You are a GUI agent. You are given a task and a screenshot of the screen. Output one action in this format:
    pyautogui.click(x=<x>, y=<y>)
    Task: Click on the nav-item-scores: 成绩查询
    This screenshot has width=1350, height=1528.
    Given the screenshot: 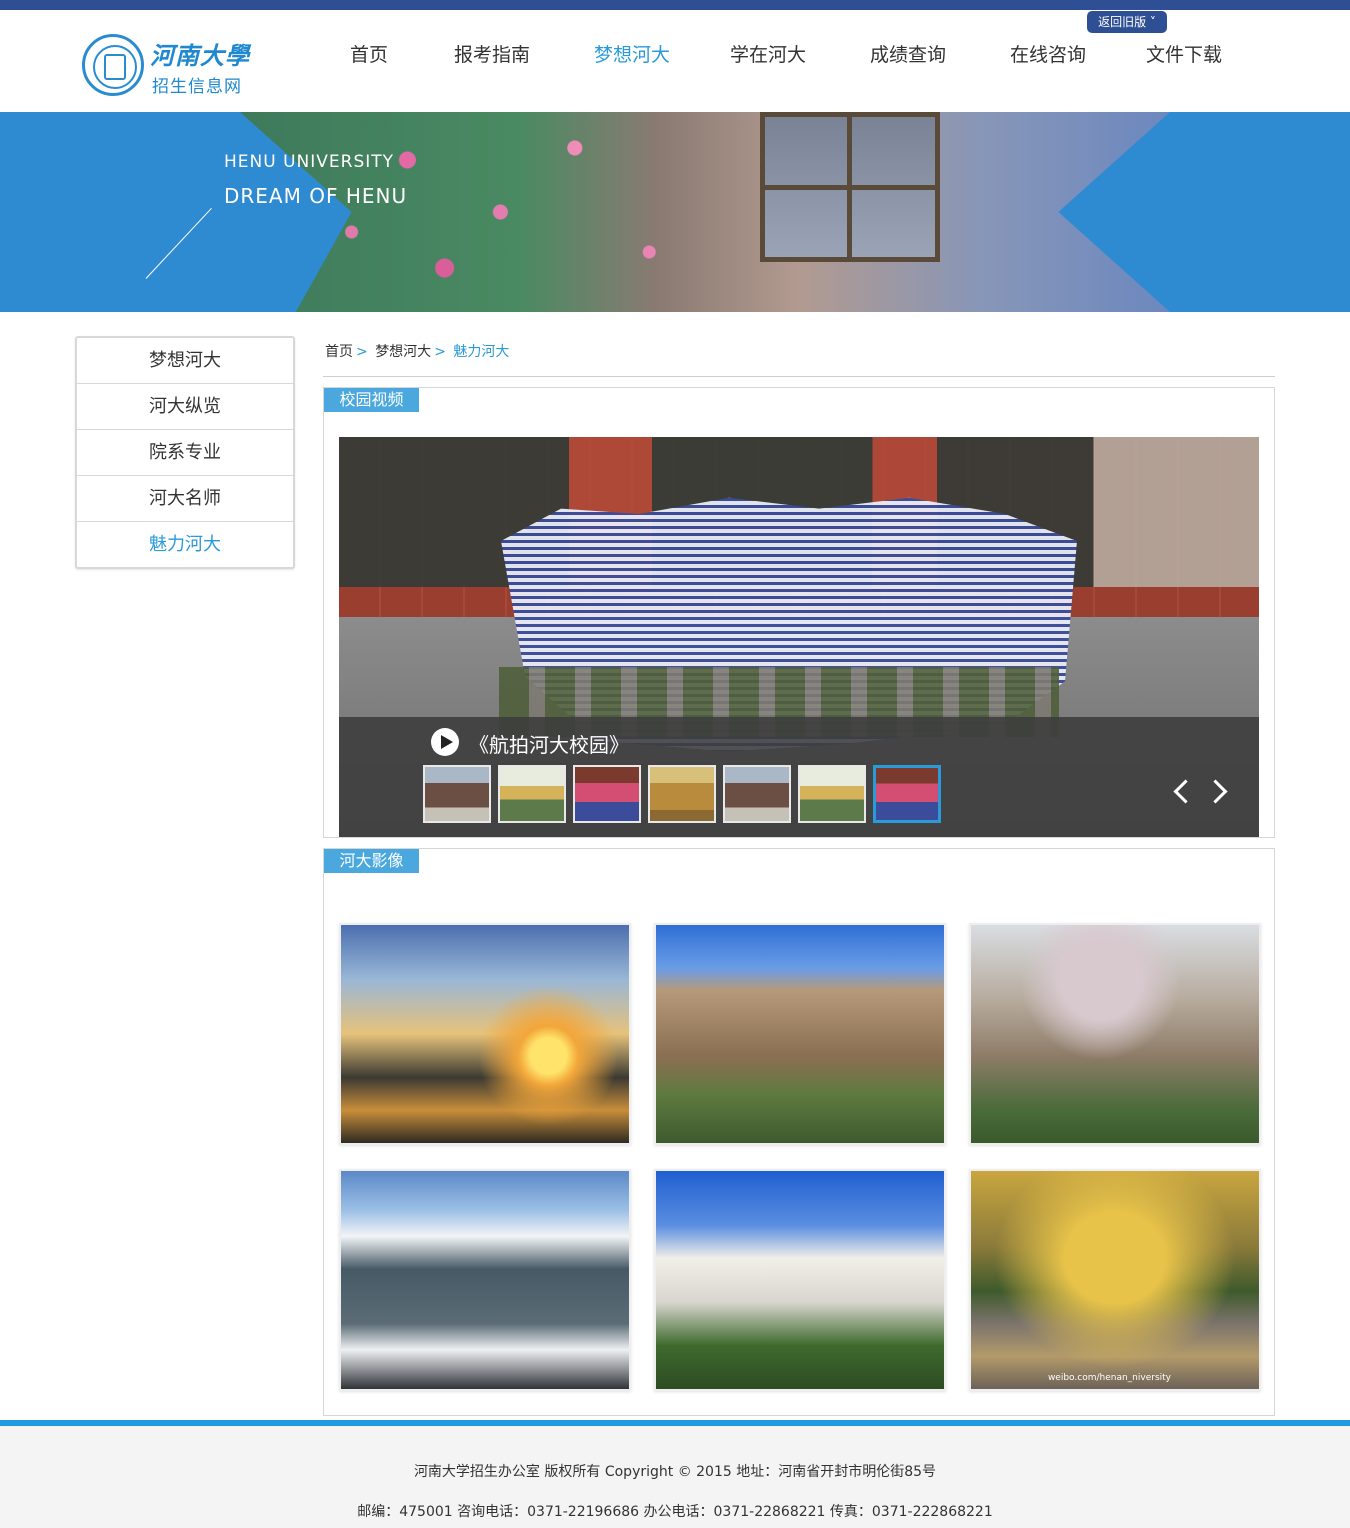 What is the action you would take?
    pyautogui.click(x=908, y=53)
    